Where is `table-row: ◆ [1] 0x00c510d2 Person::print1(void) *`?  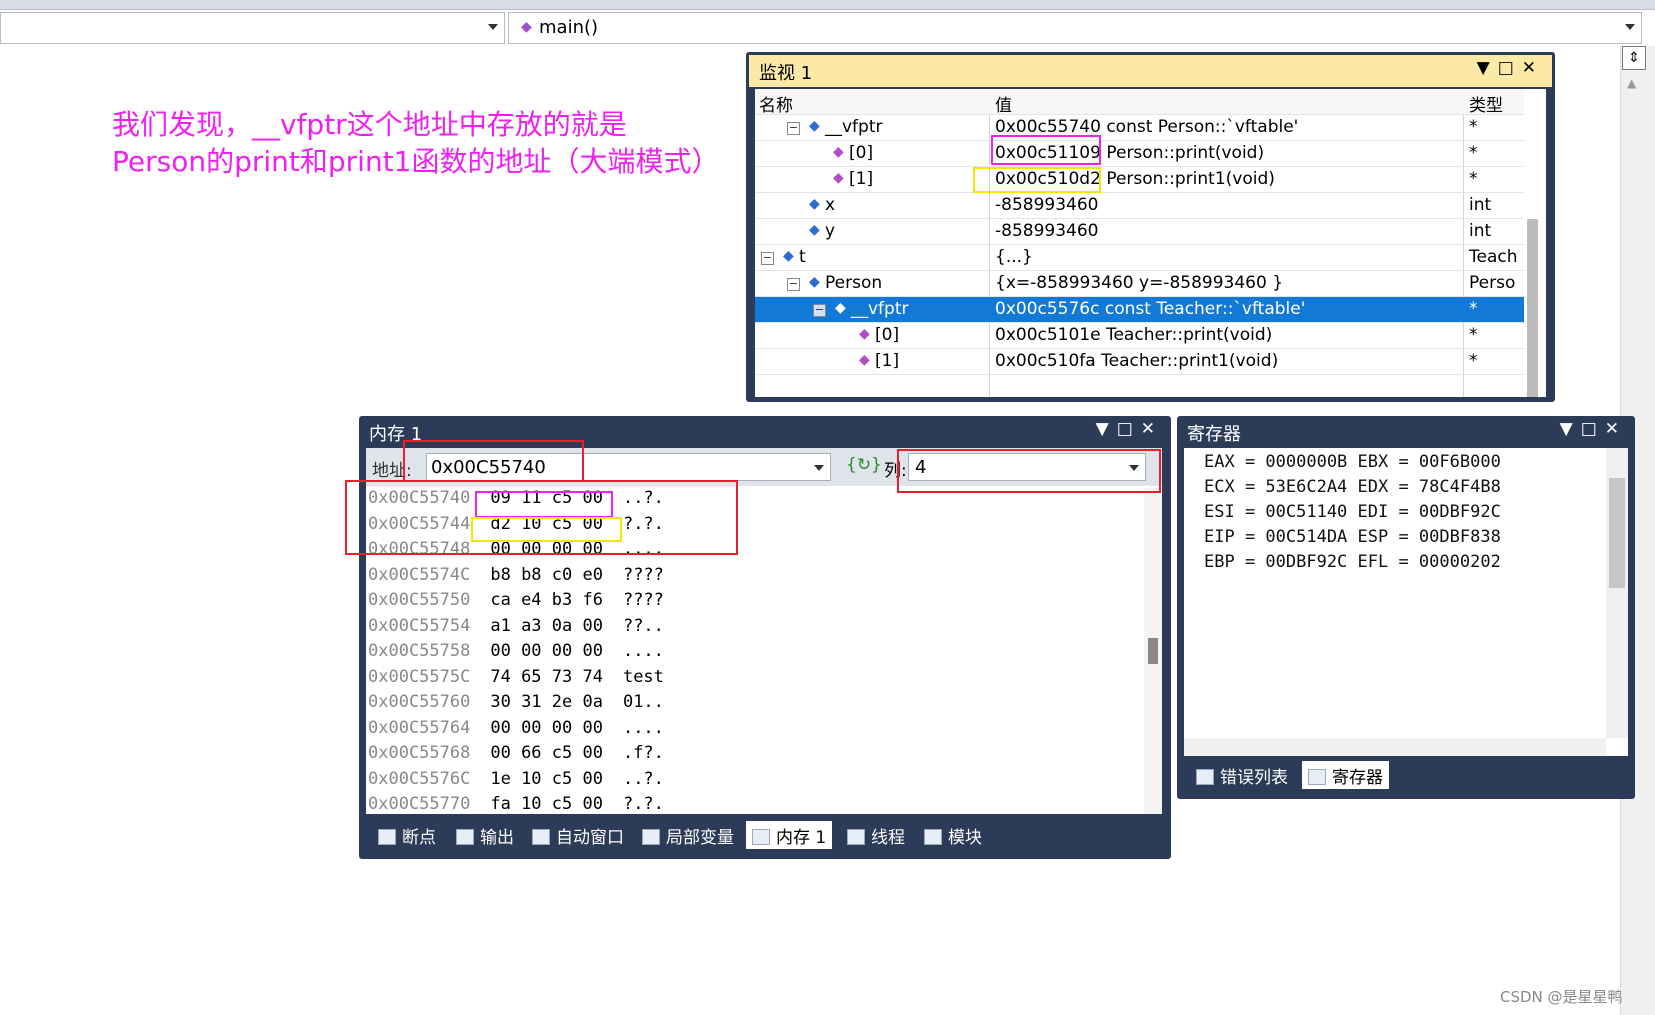 table-row: ◆ [1] 0x00c510d2 Person::print1(void) * is located at coordinates (1139, 180).